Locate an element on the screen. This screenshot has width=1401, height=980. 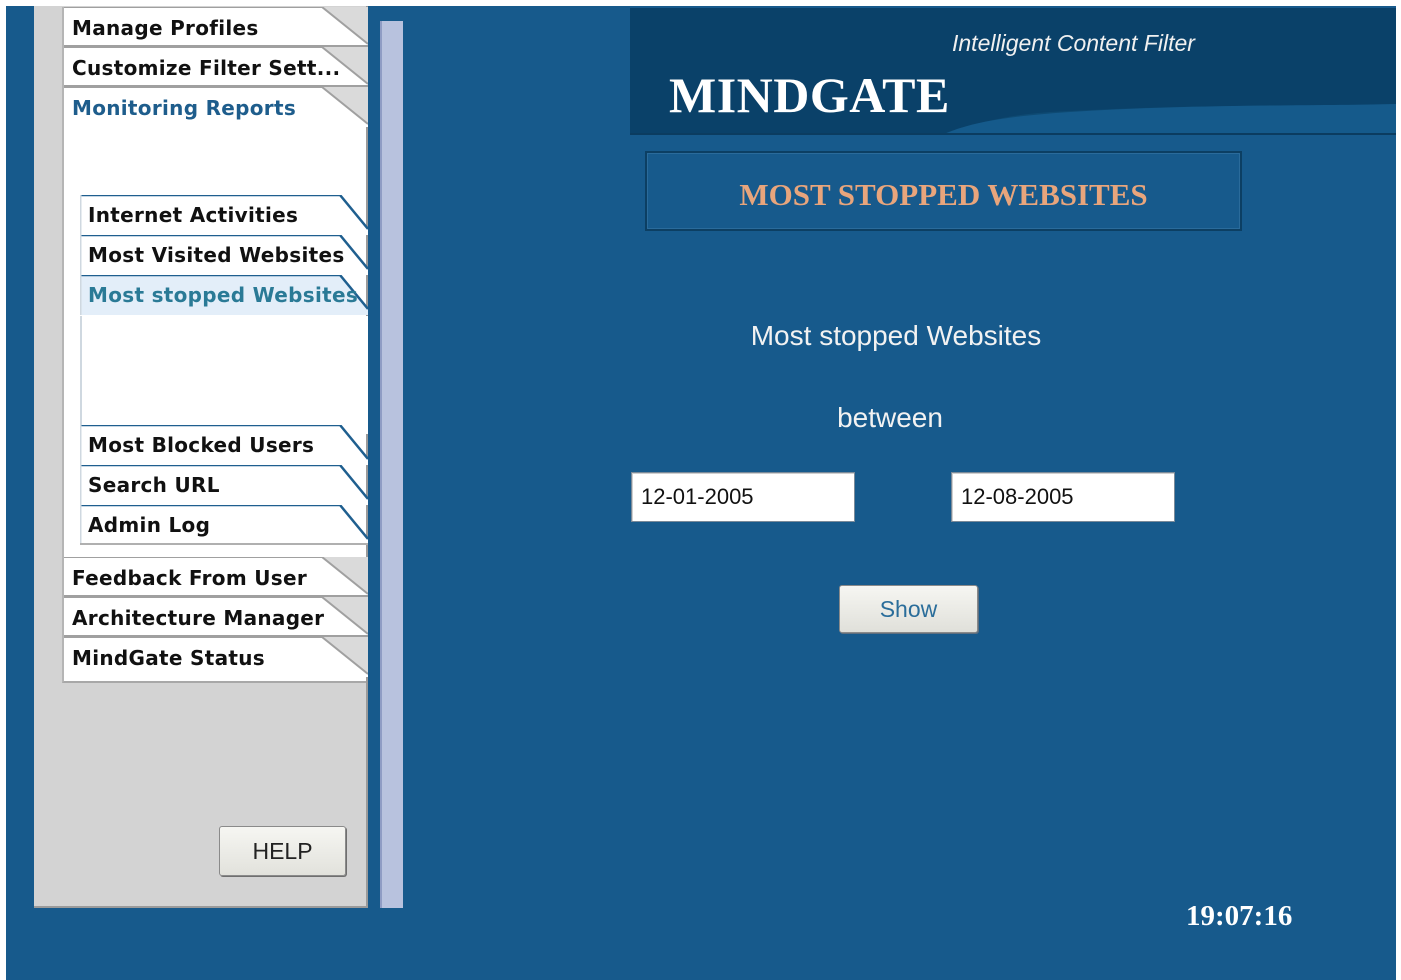
page-title: MOST STOPPED WEBSITES is located at coordinates (943, 194).